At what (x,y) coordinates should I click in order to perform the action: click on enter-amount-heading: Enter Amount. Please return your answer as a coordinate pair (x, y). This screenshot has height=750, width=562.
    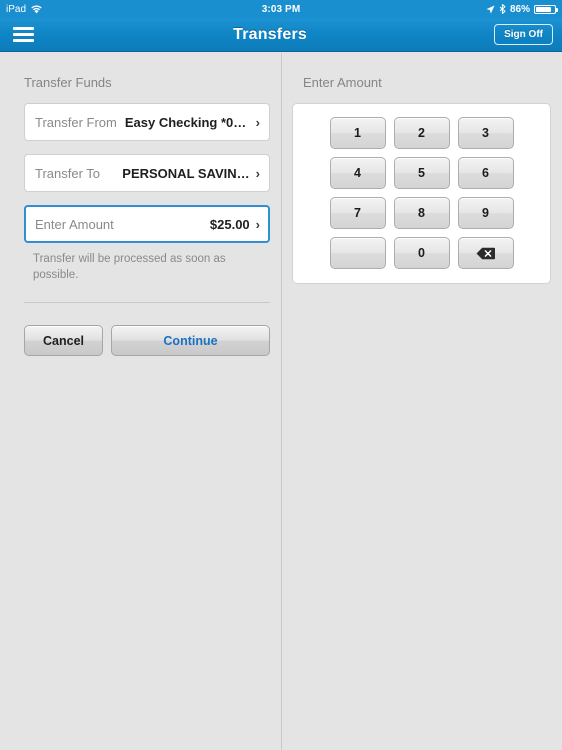
    Looking at the image, I should click on (342, 82).